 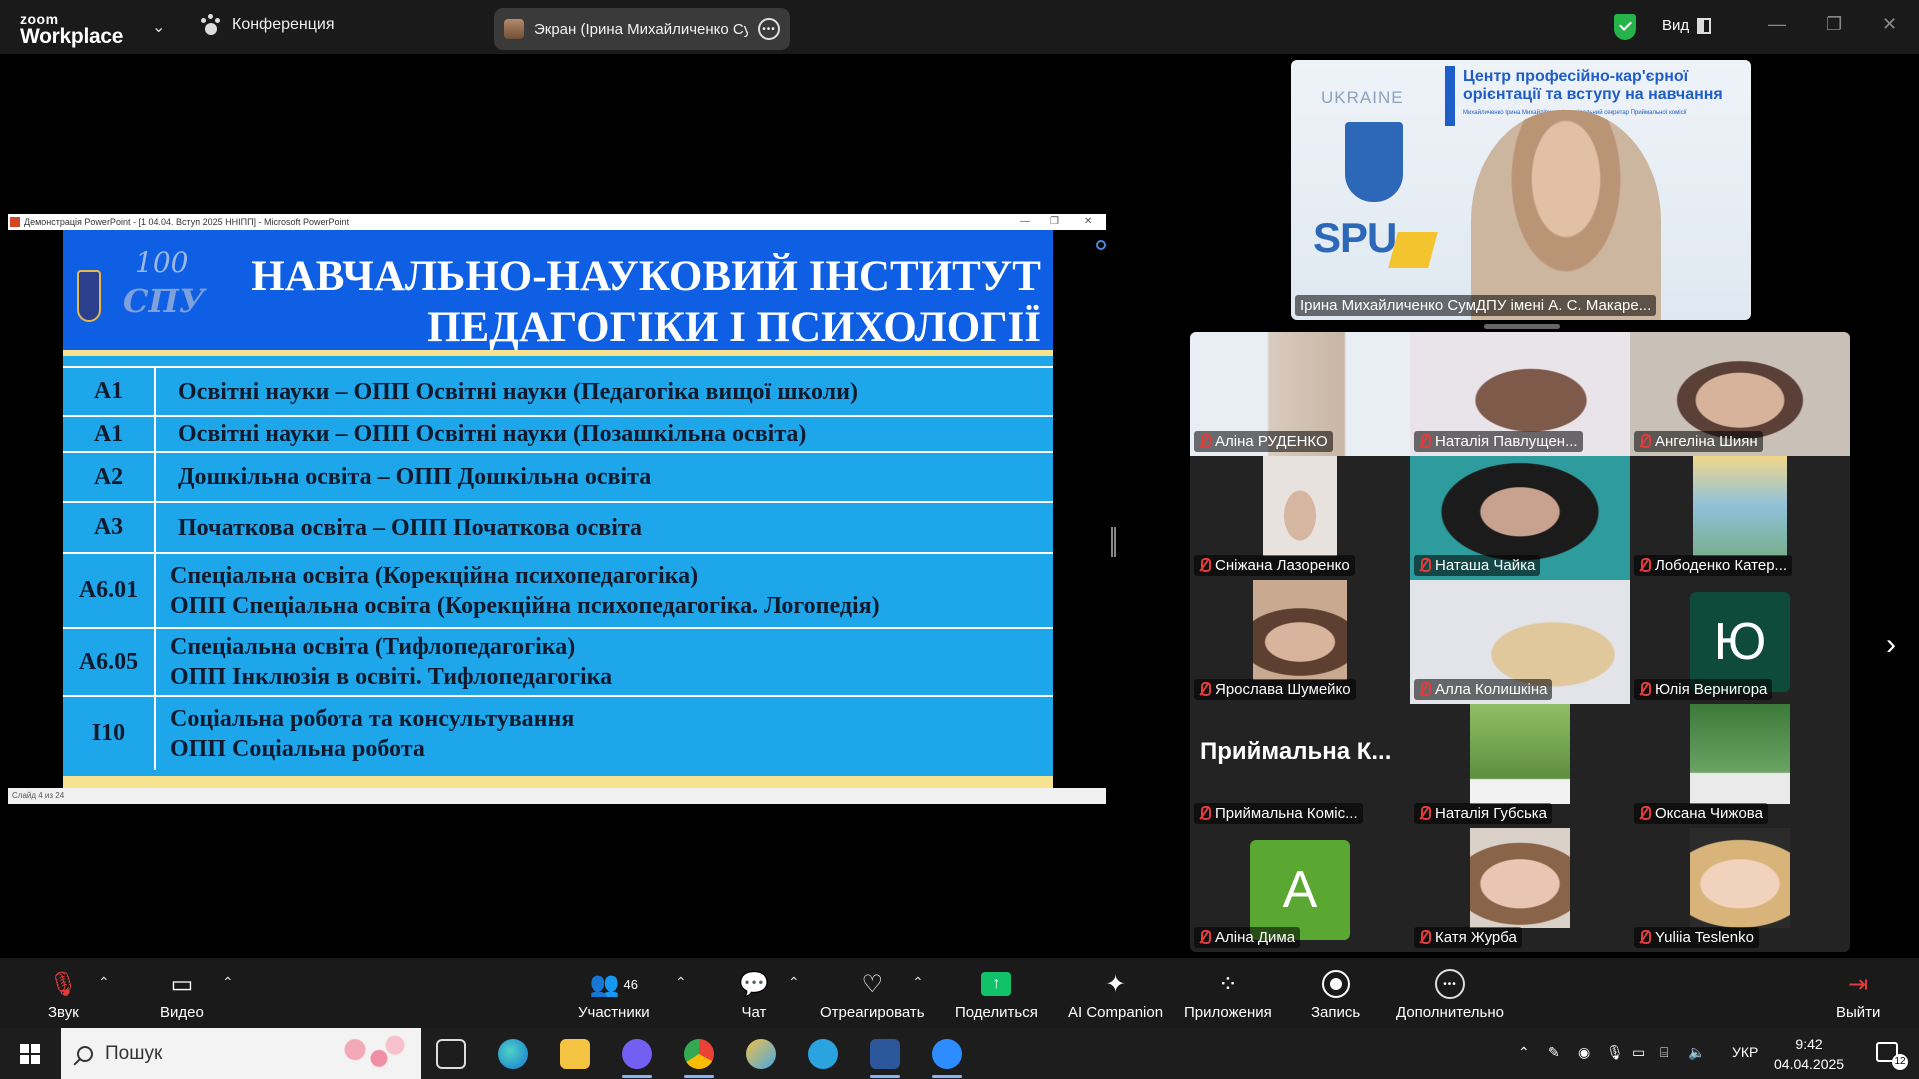 I want to click on participant-tile: Аліна РУДЕНКО, so click(x=1300, y=394).